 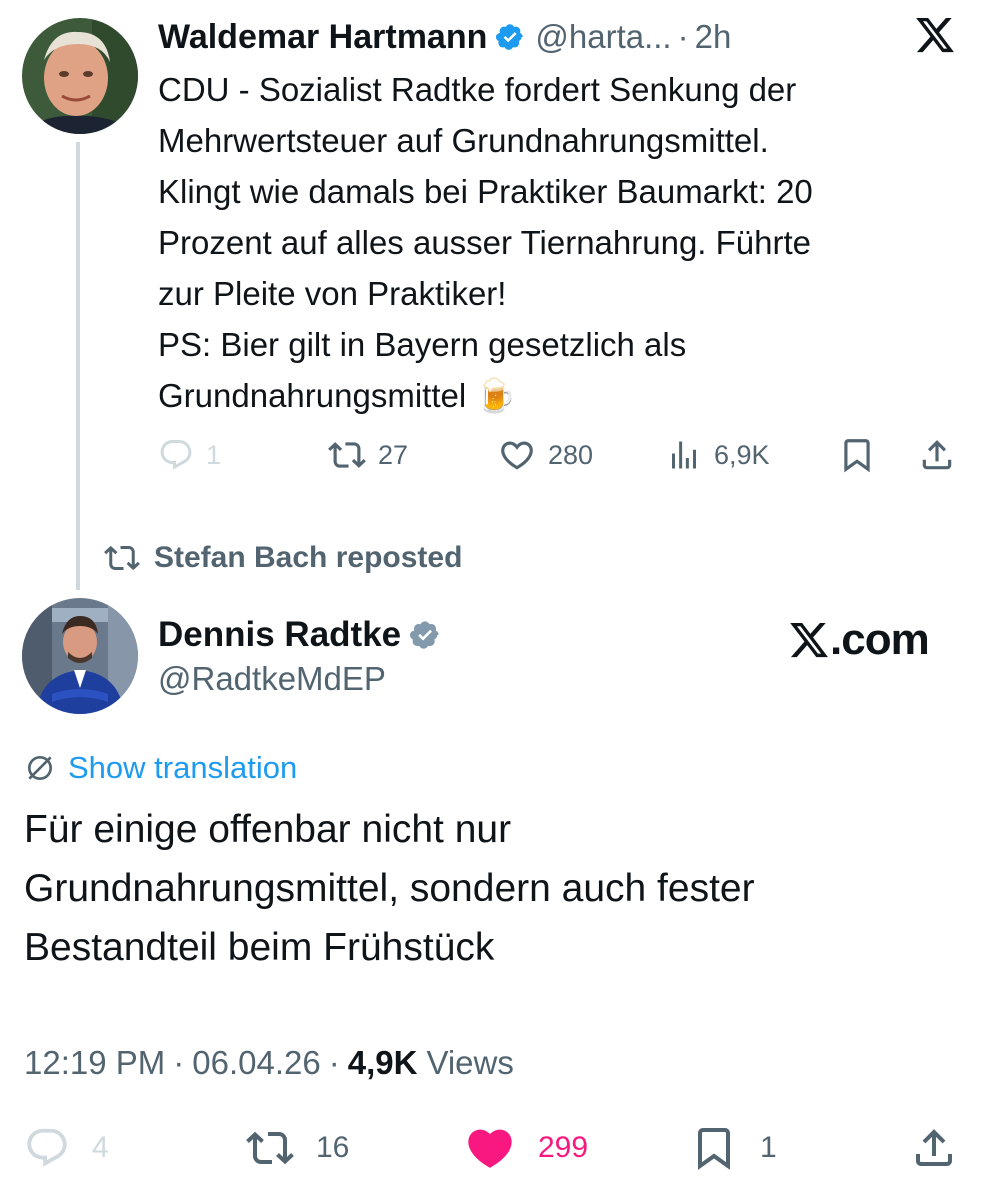 What do you see at coordinates (684, 455) in the screenshot?
I see `views-chart-icon` at bounding box center [684, 455].